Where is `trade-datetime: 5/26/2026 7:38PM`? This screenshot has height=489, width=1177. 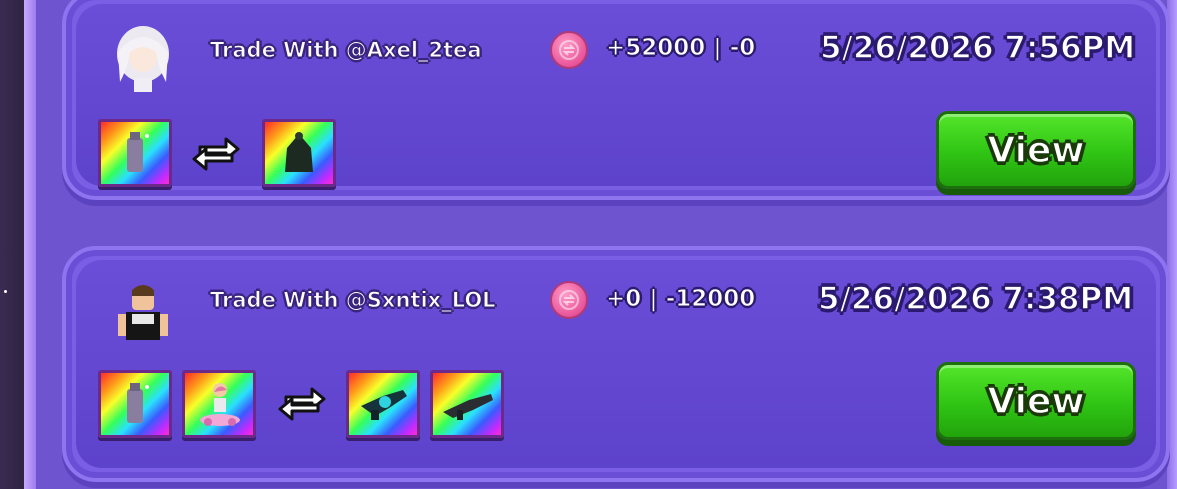 trade-datetime: 5/26/2026 7:38PM is located at coordinates (975, 299).